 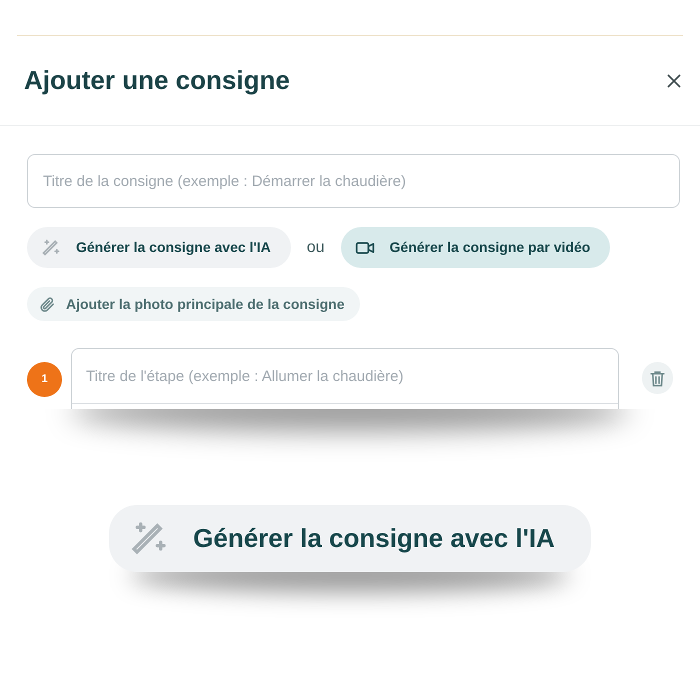 I want to click on separator-text: ou, so click(x=316, y=248).